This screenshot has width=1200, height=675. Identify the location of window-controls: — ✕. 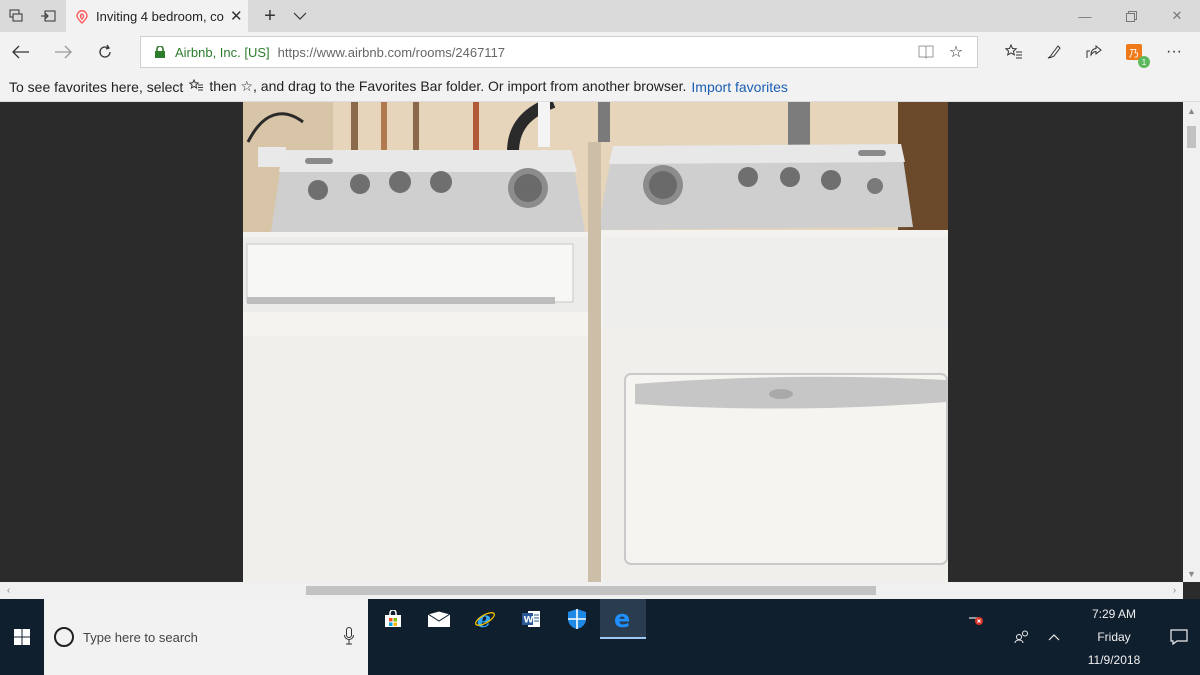
(1131, 16).